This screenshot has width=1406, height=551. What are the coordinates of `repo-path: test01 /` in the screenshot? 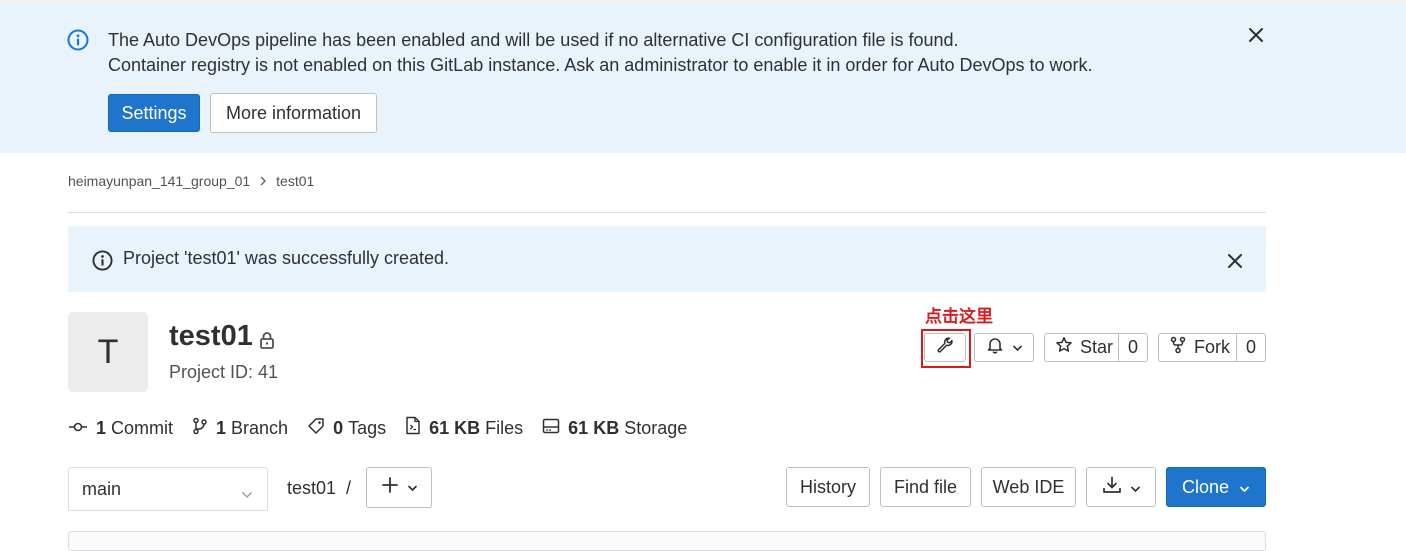 It's located at (319, 488).